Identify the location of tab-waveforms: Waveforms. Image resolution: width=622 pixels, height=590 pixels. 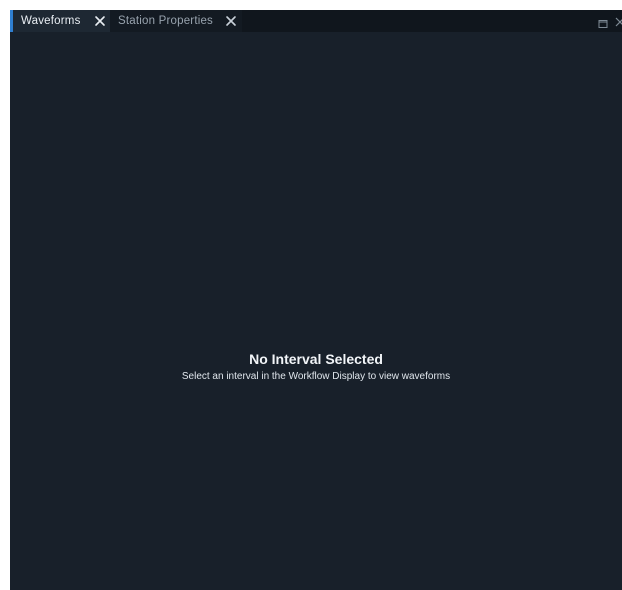
(60, 21).